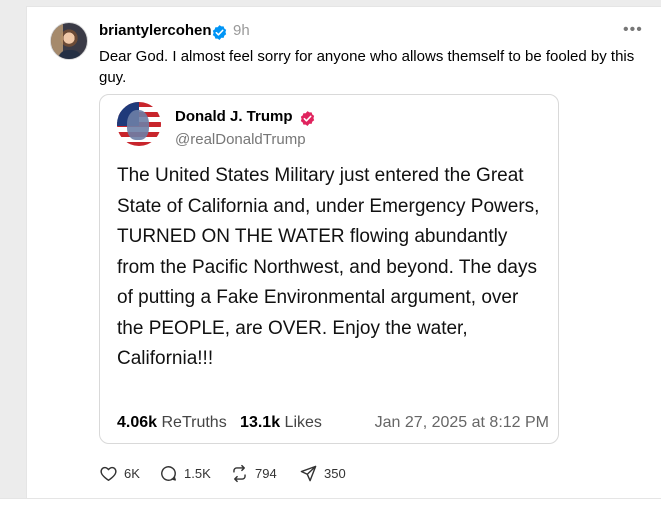 The height and width of the screenshot is (511, 661). Describe the element at coordinates (155, 30) in the screenshot. I see `author-username: briantylercohen` at that location.